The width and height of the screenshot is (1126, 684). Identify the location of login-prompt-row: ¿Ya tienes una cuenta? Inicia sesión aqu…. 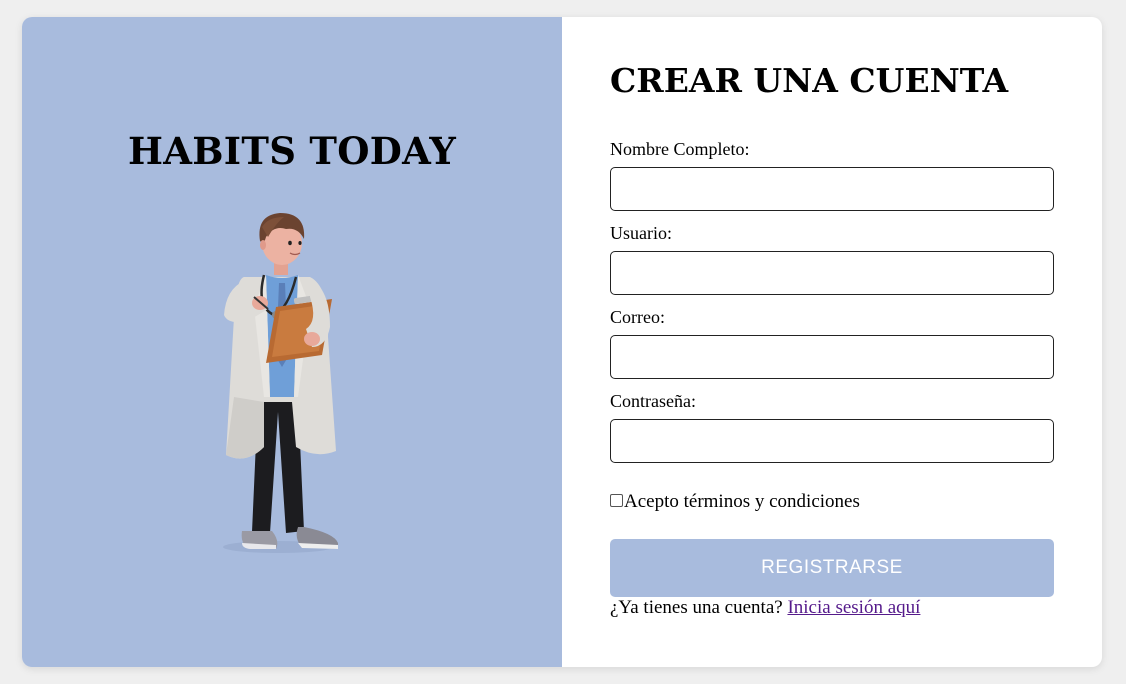
(765, 608).